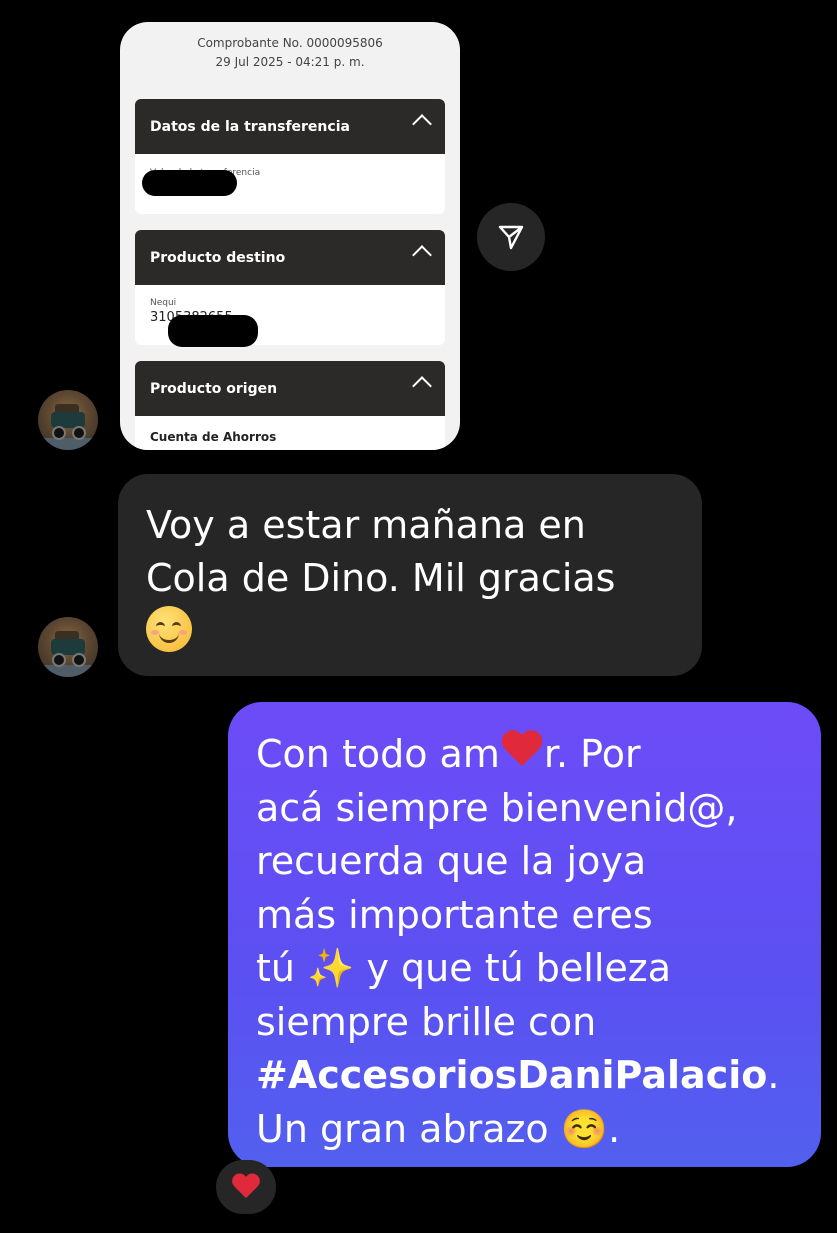  What do you see at coordinates (378, 754) in the screenshot?
I see `message-text: Con todo am` at bounding box center [378, 754].